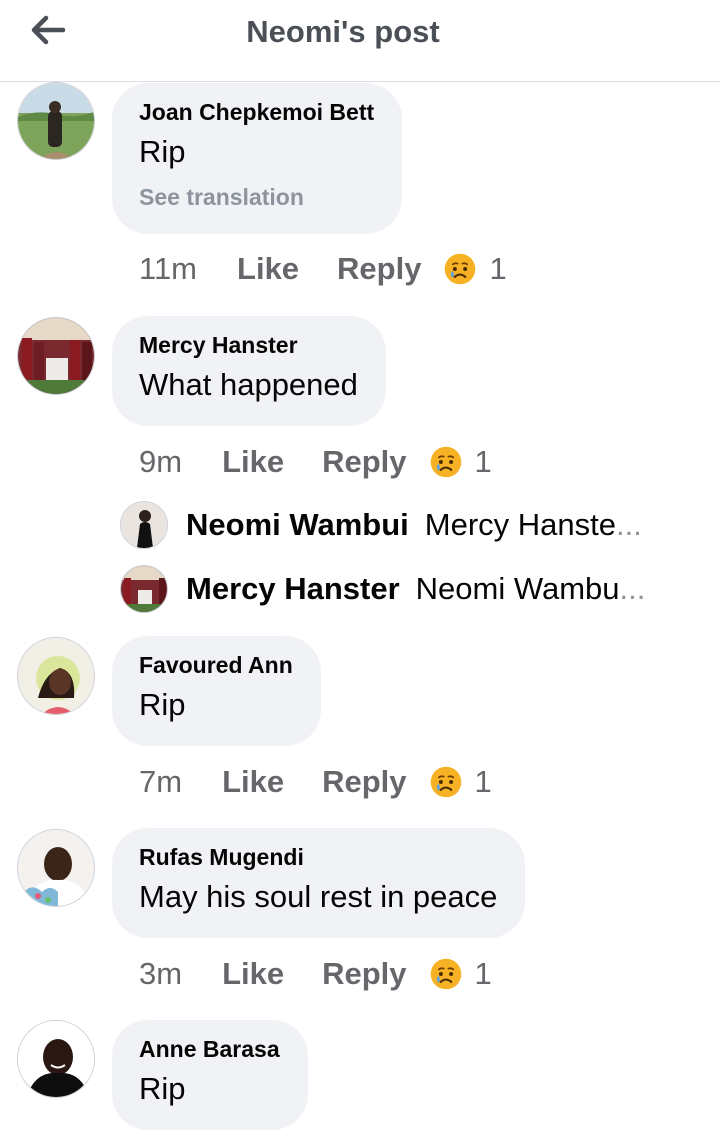 Image resolution: width=720 pixels, height=1130 pixels. I want to click on comment-author: Favoured Ann, so click(216, 665).